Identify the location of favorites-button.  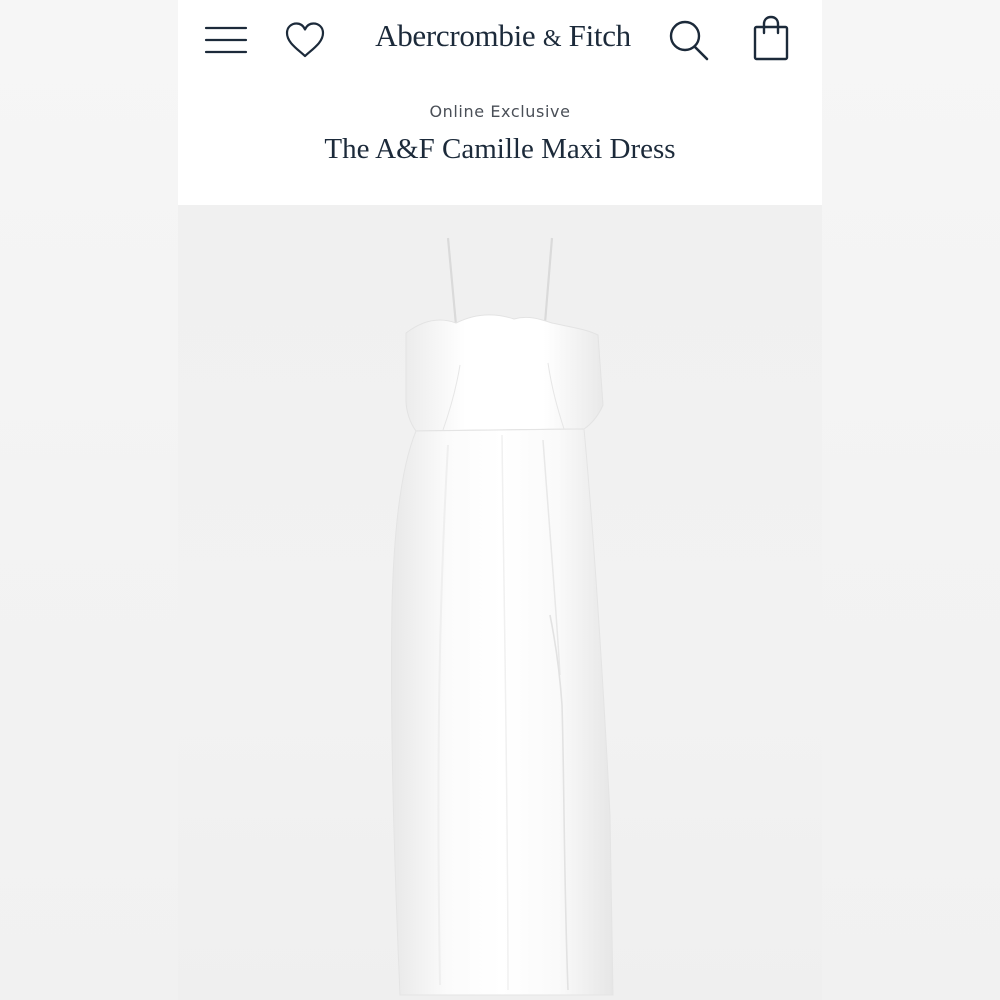
(305, 40).